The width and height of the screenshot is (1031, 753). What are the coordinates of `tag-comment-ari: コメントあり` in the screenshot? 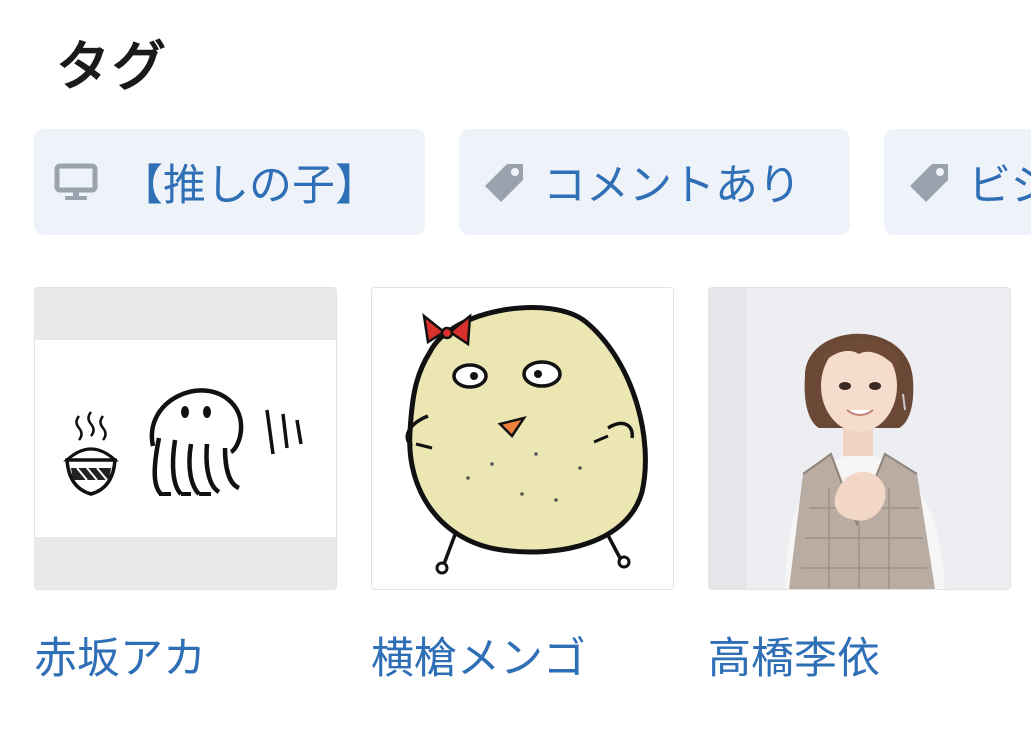 It's located at (654, 182).